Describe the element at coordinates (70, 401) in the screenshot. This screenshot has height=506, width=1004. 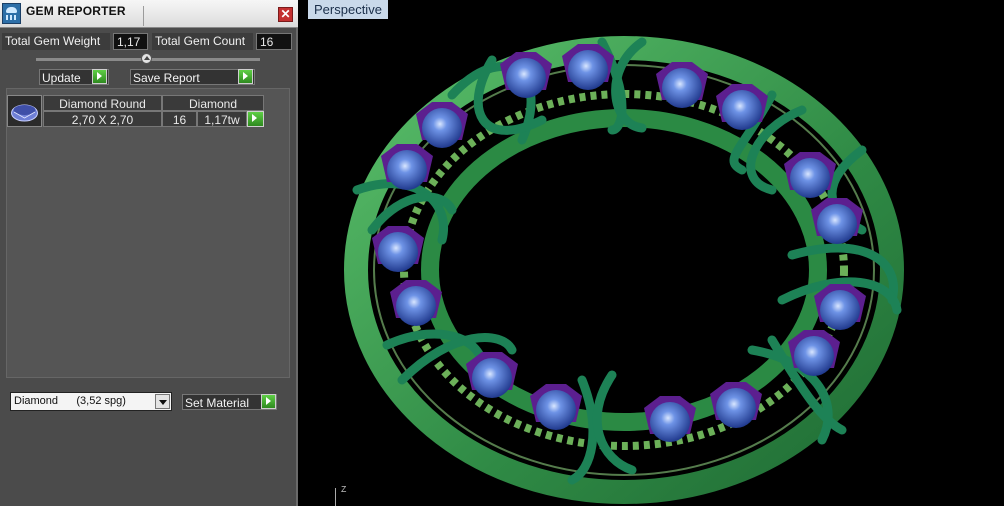
I see `material-select-value: Diamond (3,52 spg)` at that location.